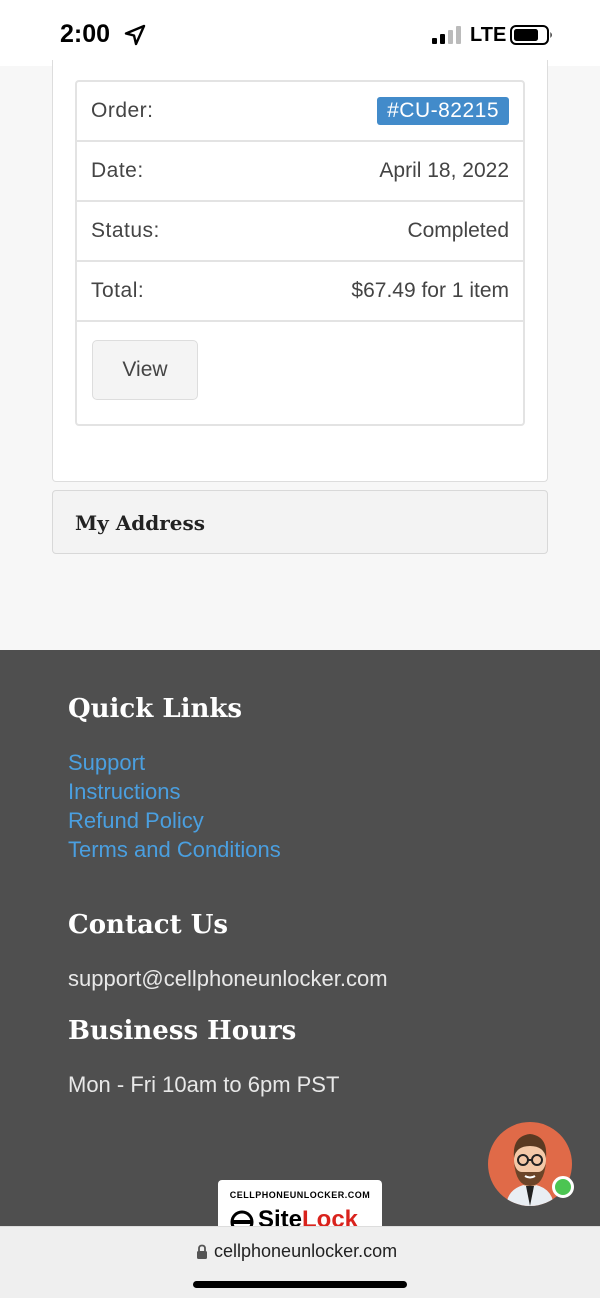  Describe the element at coordinates (300, 33) in the screenshot. I see `status-bar: 2:00 LTE` at that location.